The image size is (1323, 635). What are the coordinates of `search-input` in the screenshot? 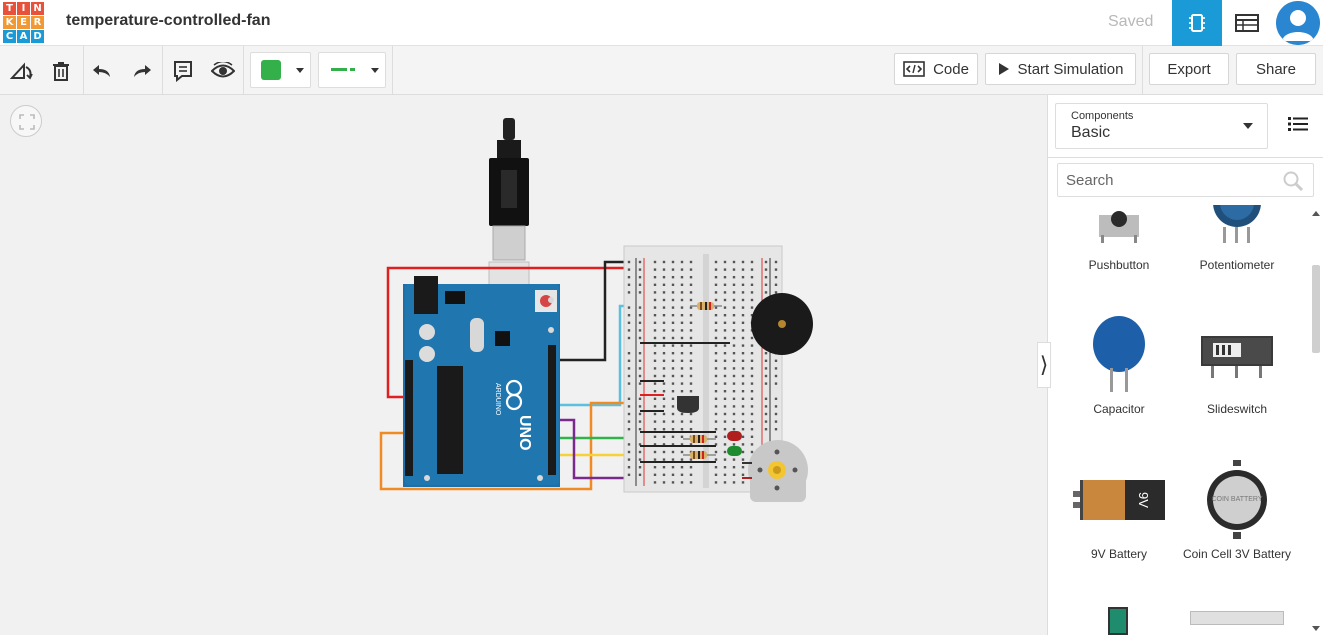 It's located at (1168, 180).